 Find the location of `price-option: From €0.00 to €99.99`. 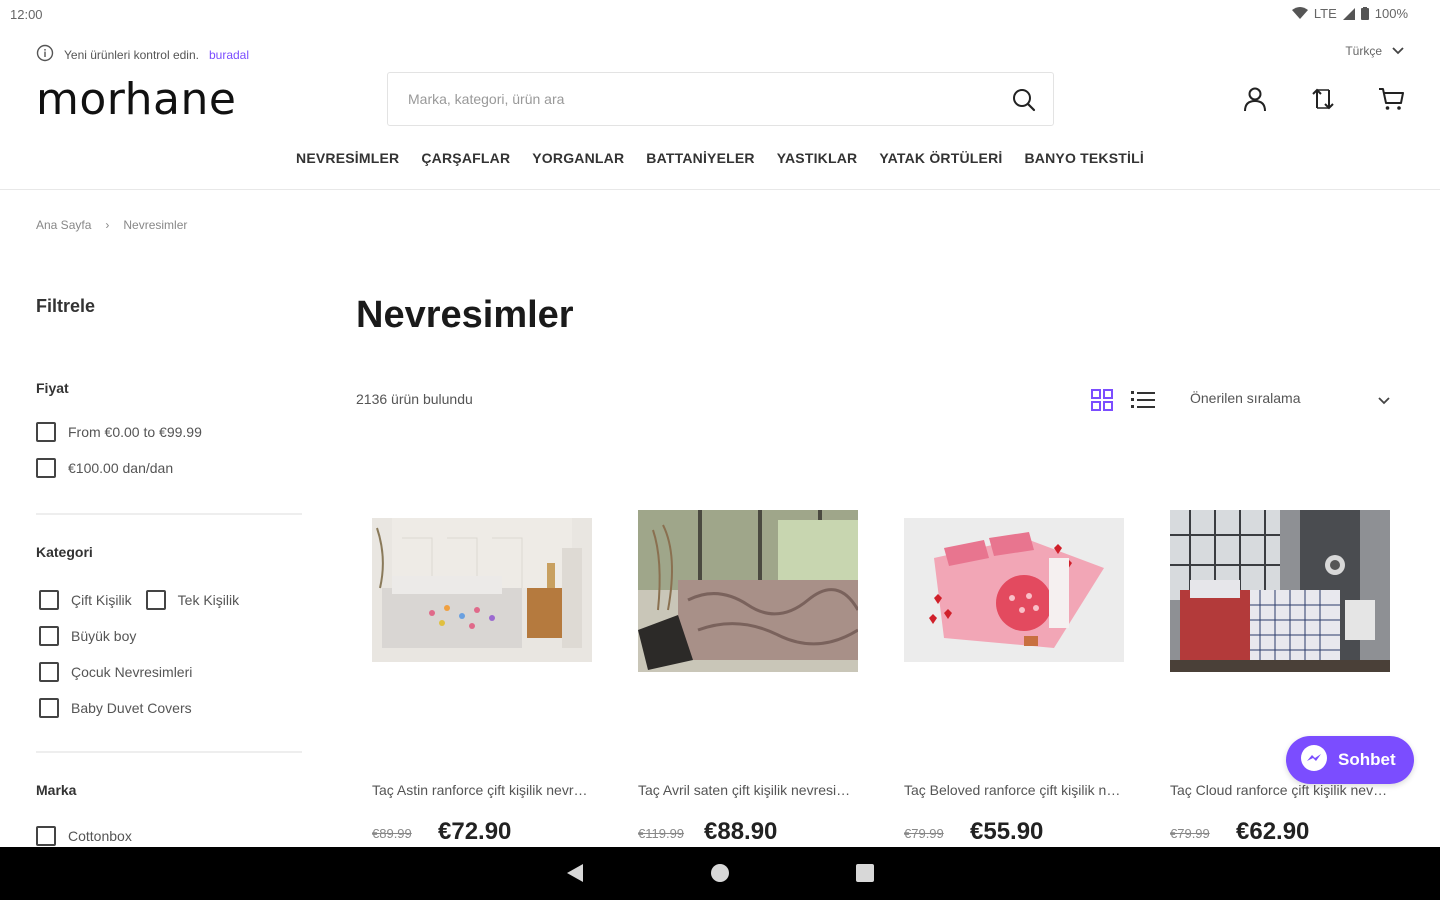

price-option: From €0.00 to €99.99 is located at coordinates (169, 432).